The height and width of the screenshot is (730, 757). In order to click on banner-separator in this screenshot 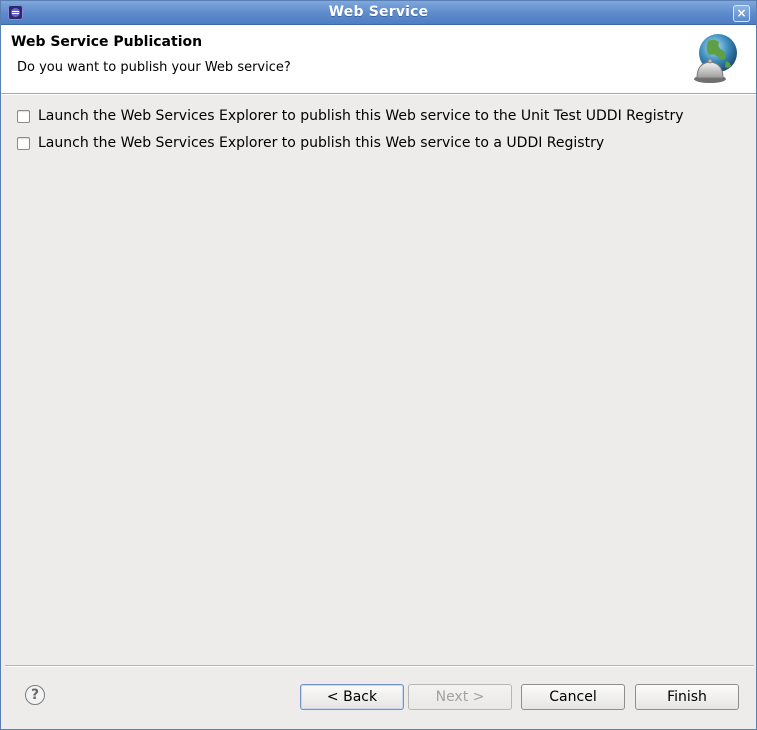, I will do `click(378, 94)`.